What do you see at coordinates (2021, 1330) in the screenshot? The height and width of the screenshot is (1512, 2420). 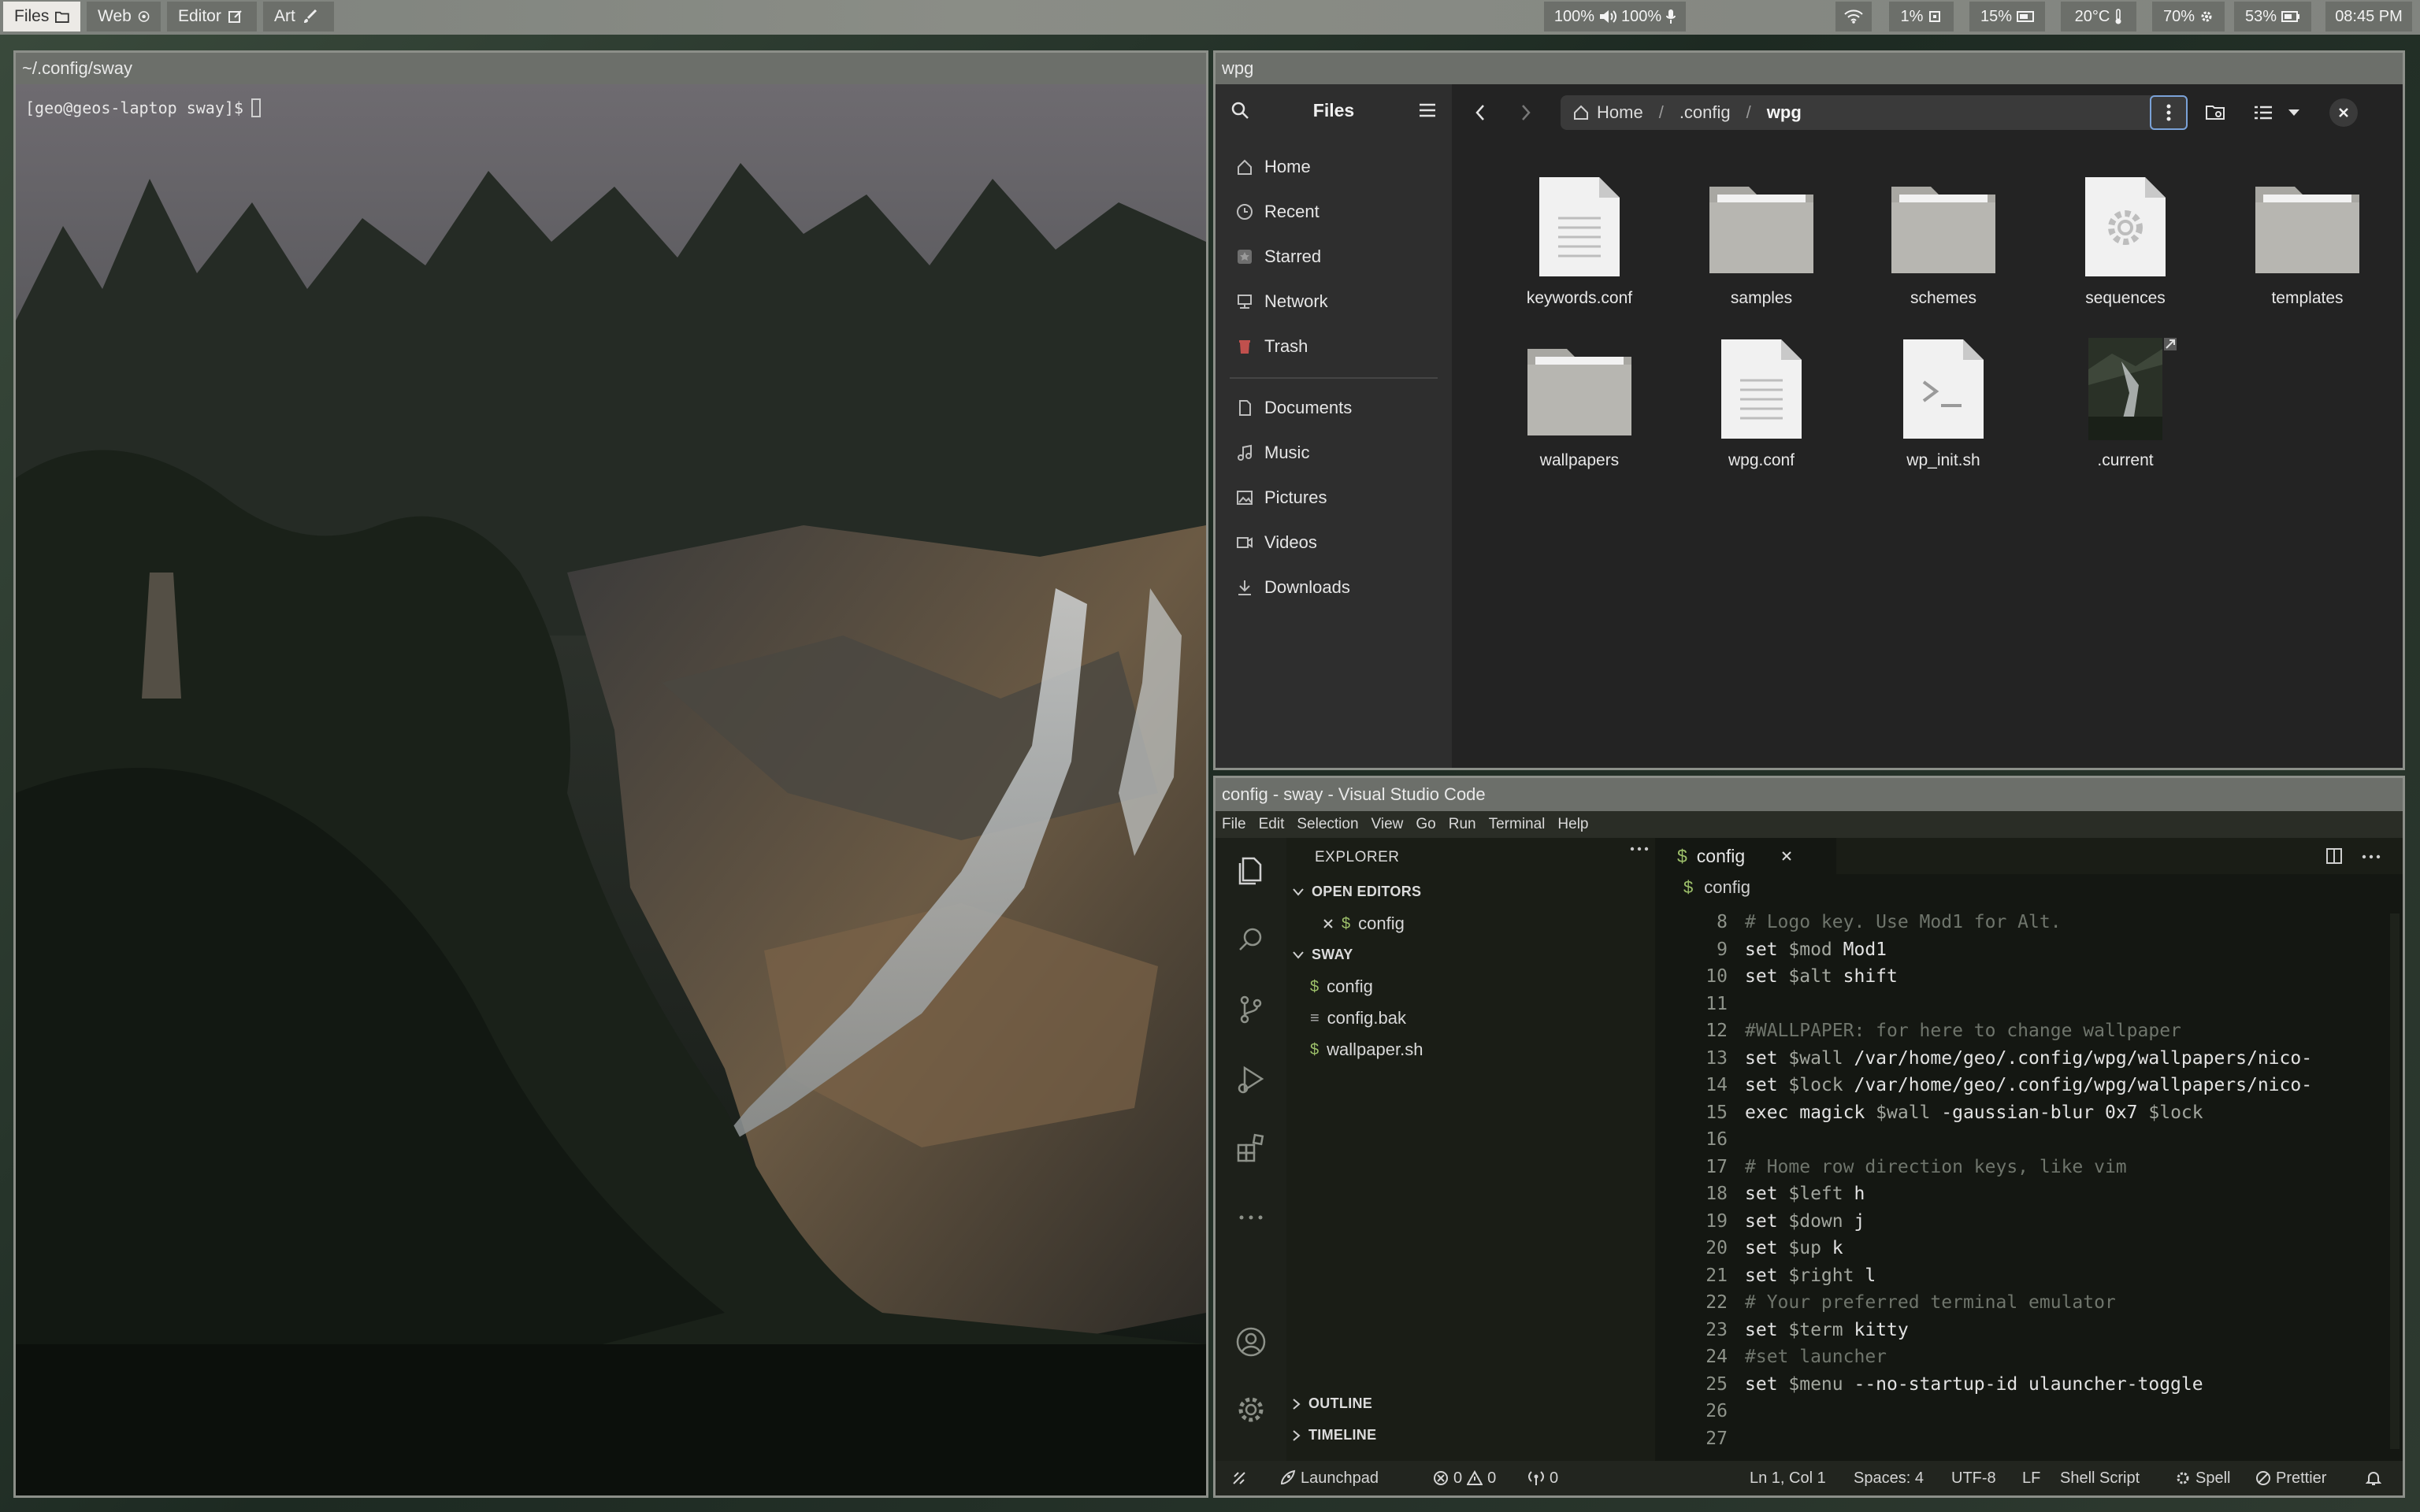 I see `code-line: 23 set $term kitty` at bounding box center [2021, 1330].